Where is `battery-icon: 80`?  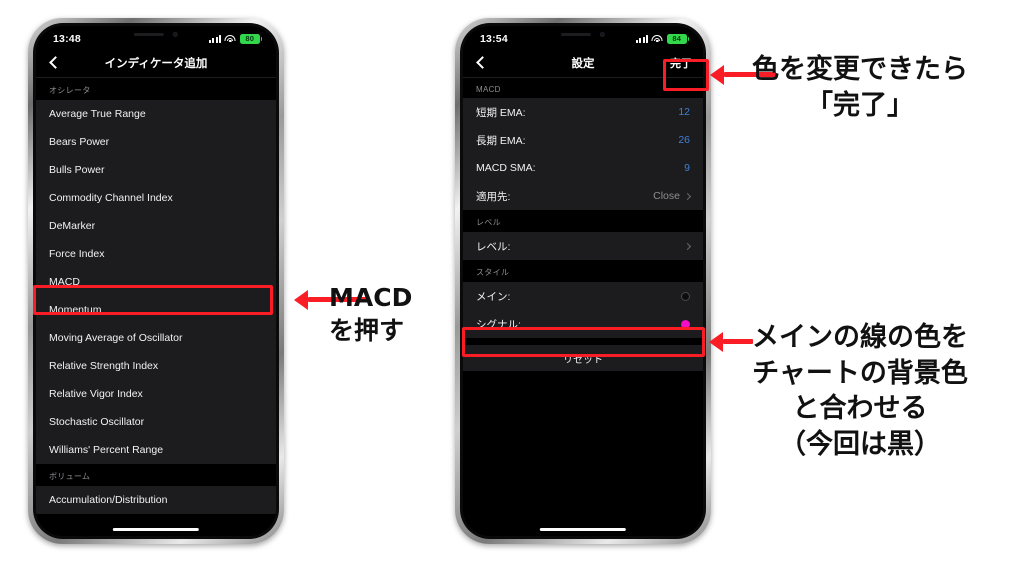 battery-icon: 80 is located at coordinates (250, 38).